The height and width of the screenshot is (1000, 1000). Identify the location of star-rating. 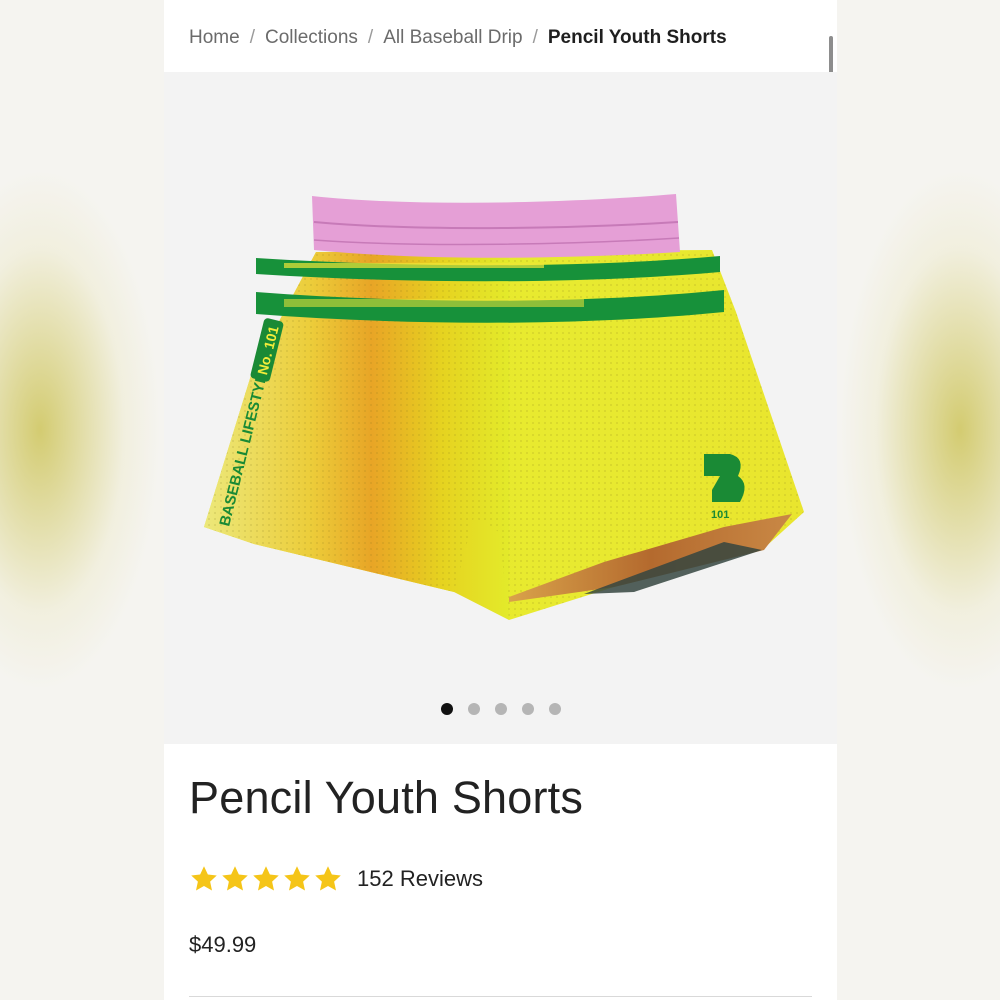
(266, 879).